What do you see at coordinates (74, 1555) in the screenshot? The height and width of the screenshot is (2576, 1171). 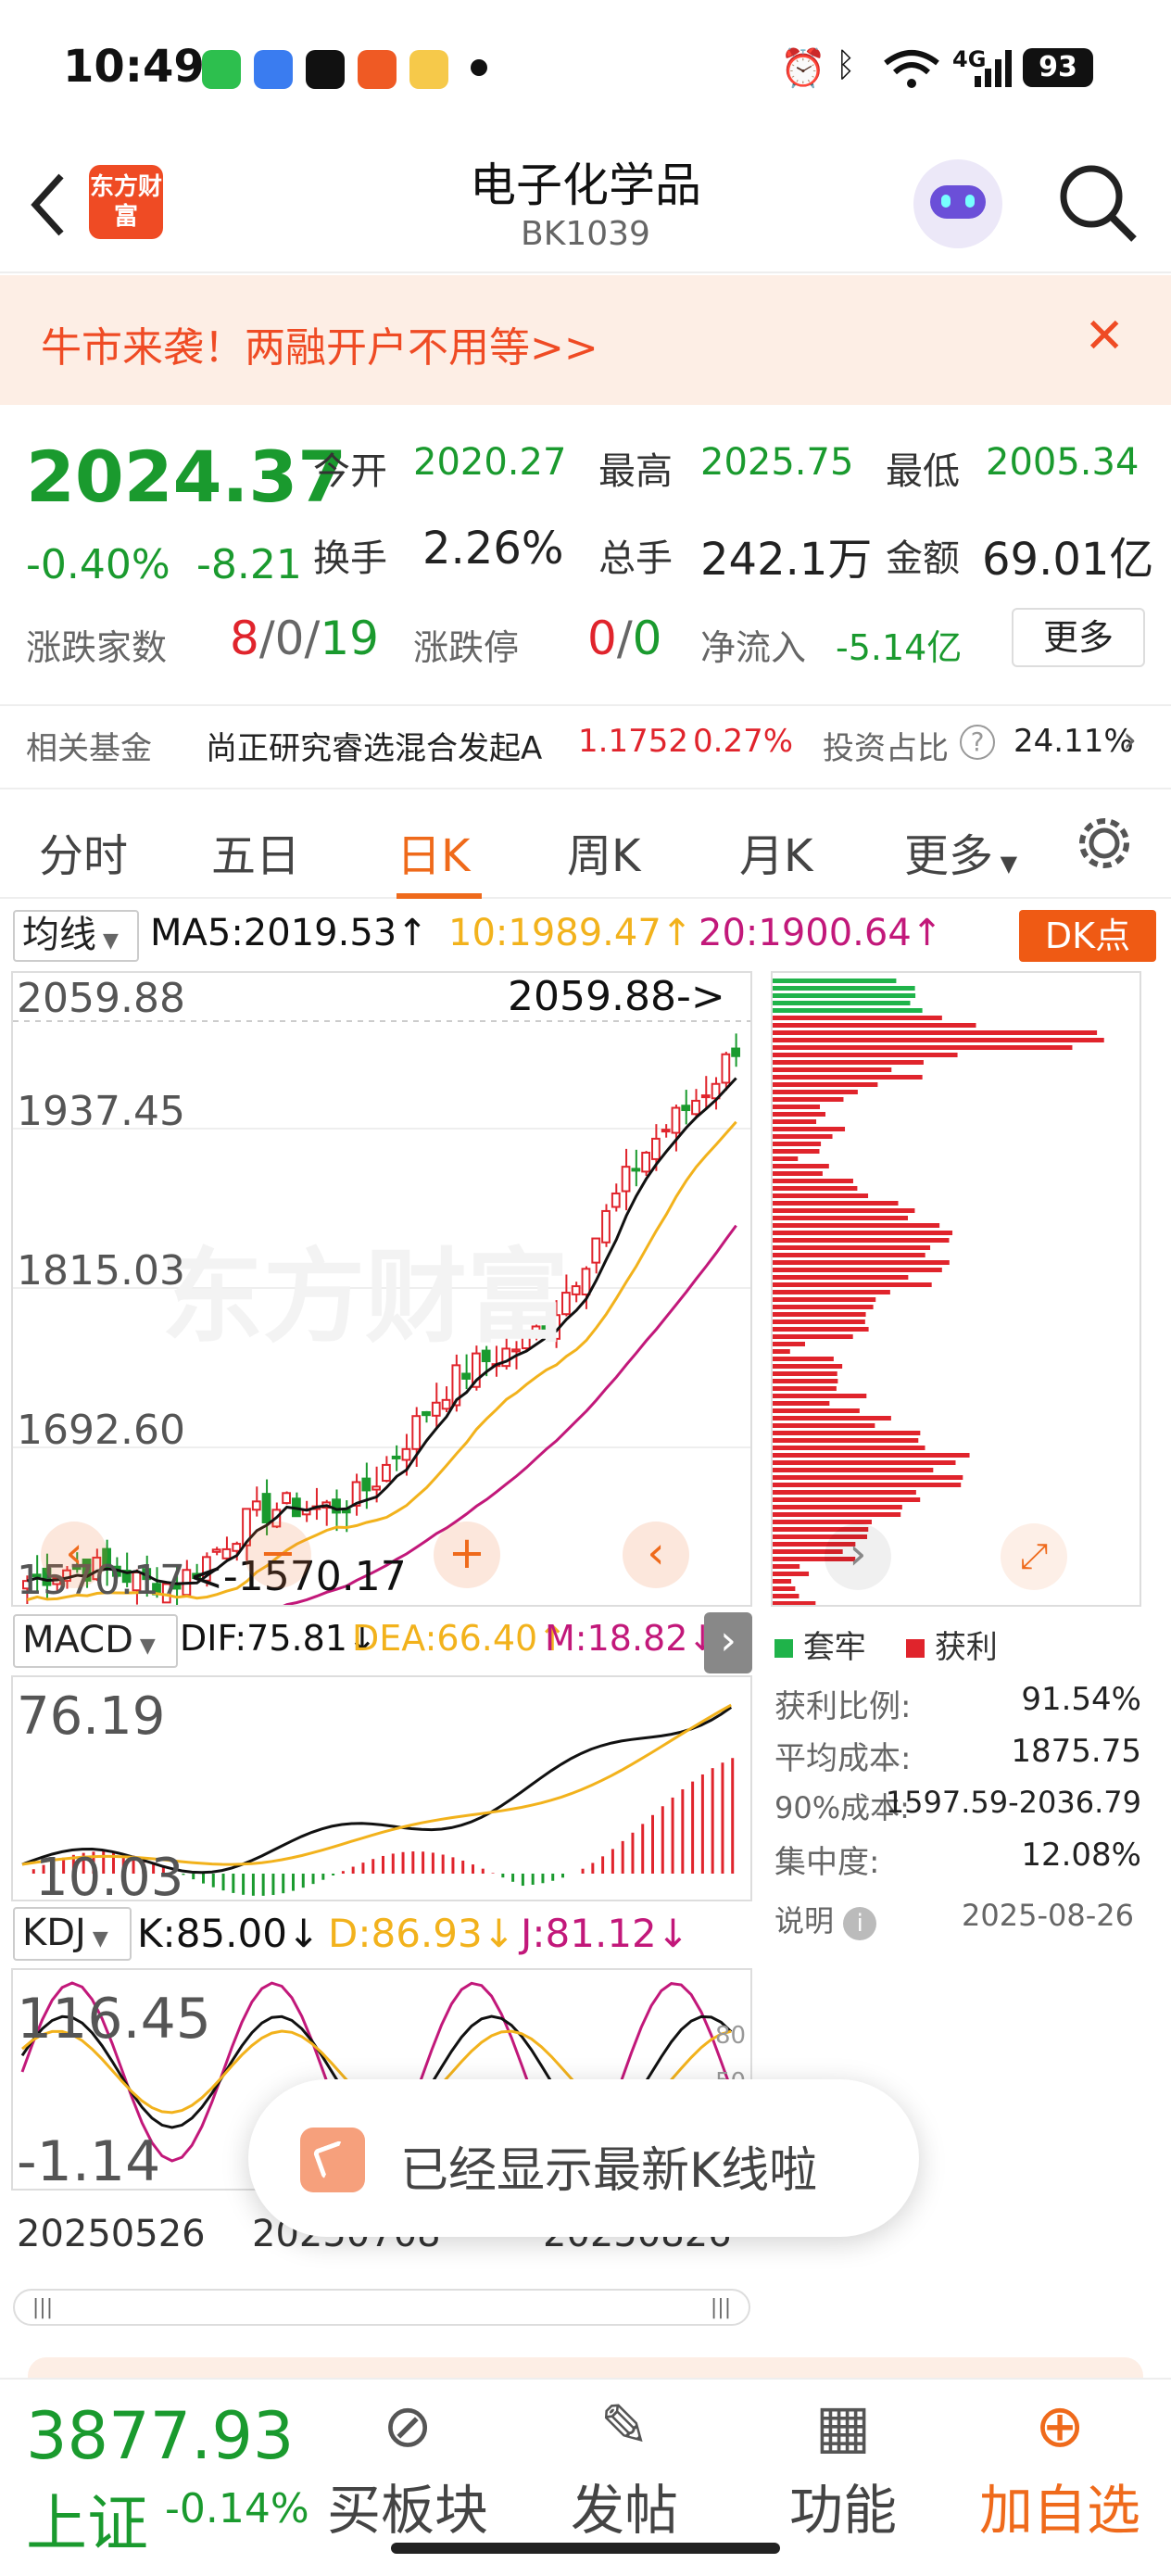 I see `scroll-left-far-icon: ‹` at bounding box center [74, 1555].